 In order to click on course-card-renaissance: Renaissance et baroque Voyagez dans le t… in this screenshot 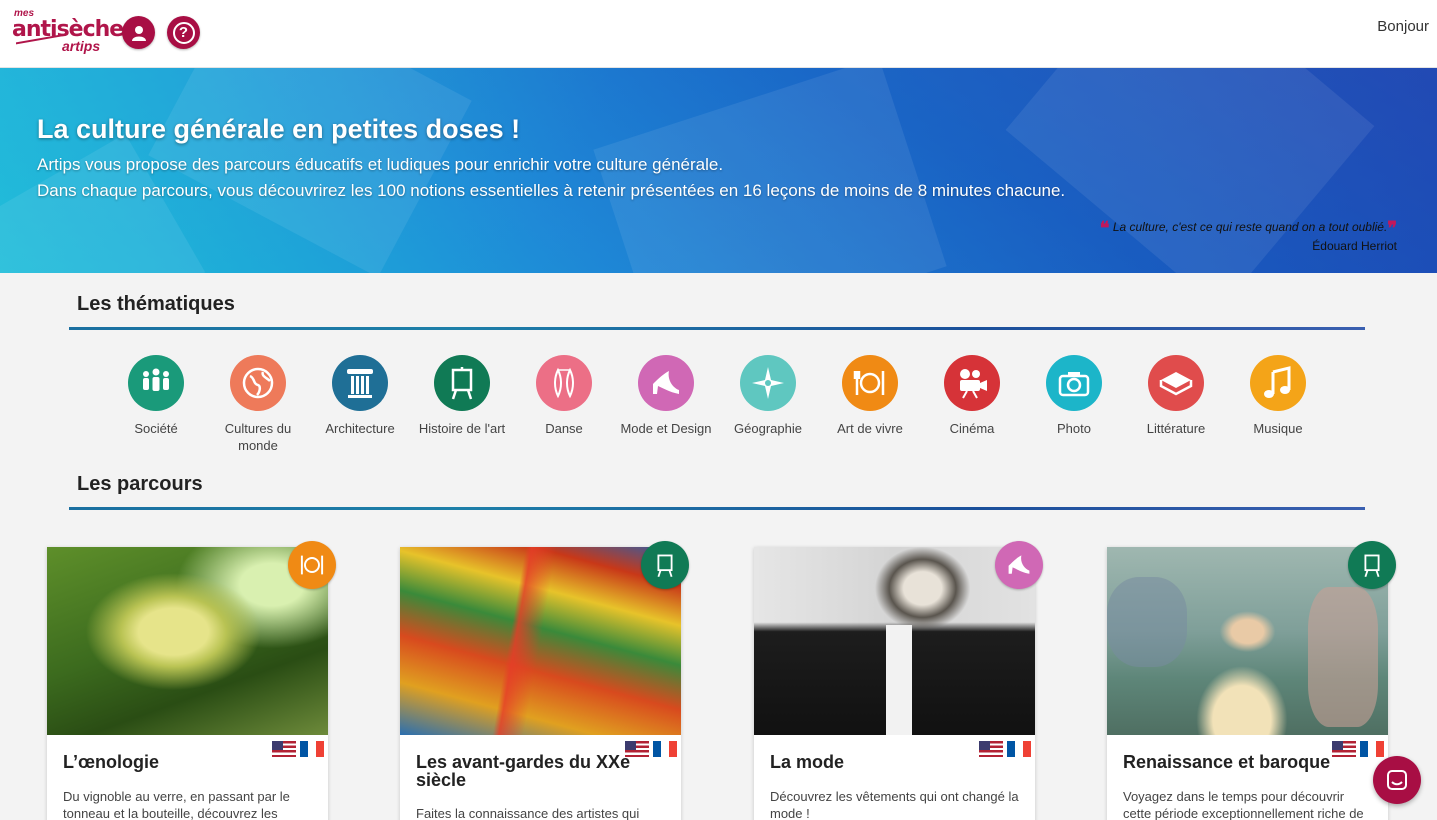, I will do `click(1251, 680)`.